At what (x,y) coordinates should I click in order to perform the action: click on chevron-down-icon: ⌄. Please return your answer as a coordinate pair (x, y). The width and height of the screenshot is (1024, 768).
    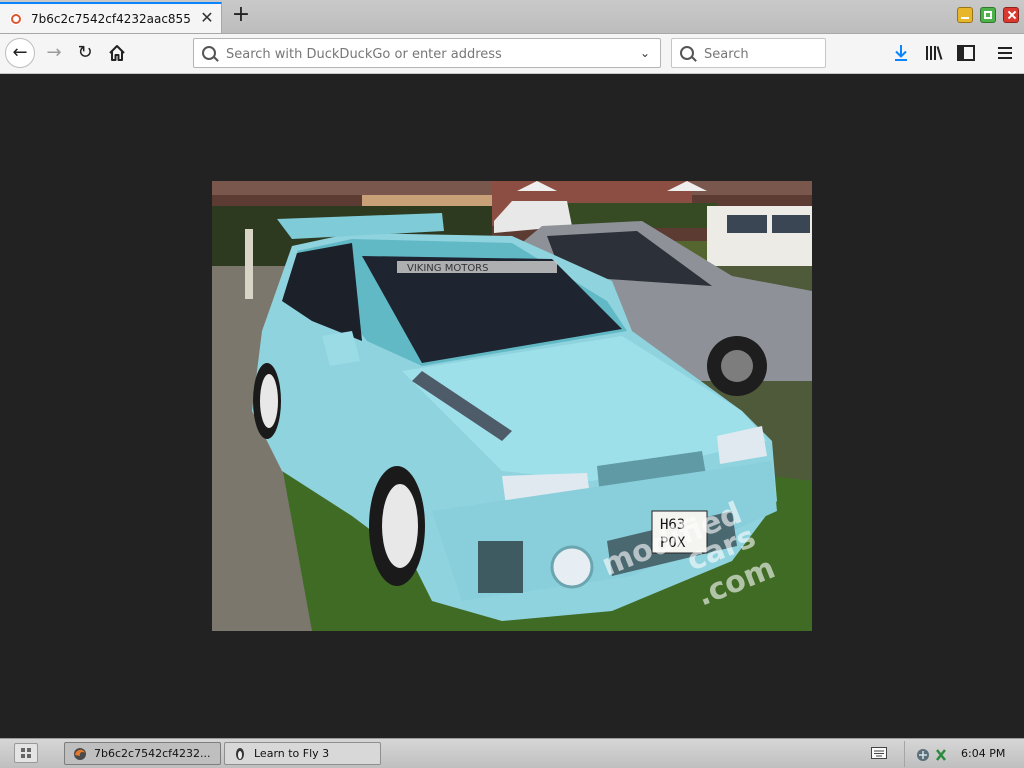
    Looking at the image, I should click on (645, 53).